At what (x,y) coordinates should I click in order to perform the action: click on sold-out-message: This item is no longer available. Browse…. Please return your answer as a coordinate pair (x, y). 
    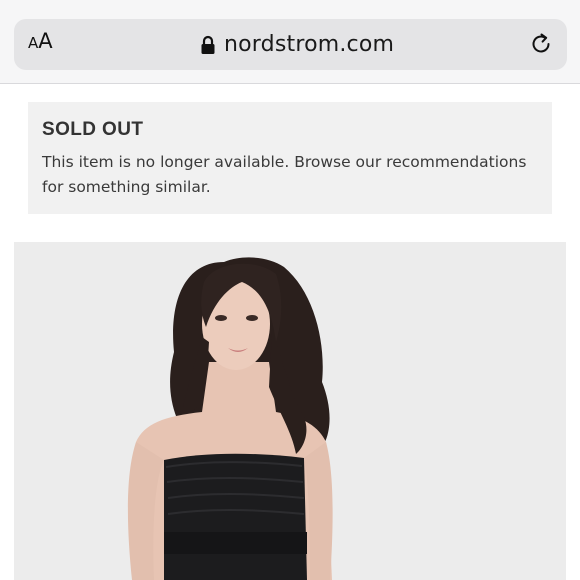
    Looking at the image, I should click on (284, 174).